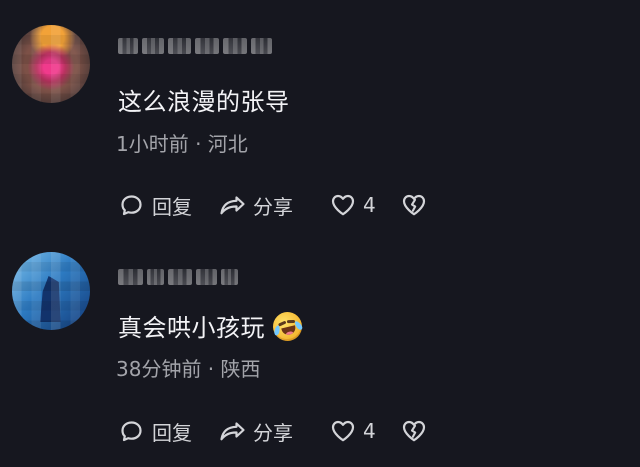  I want to click on comment-text-row: 真会哄小孩玩, so click(211, 326).